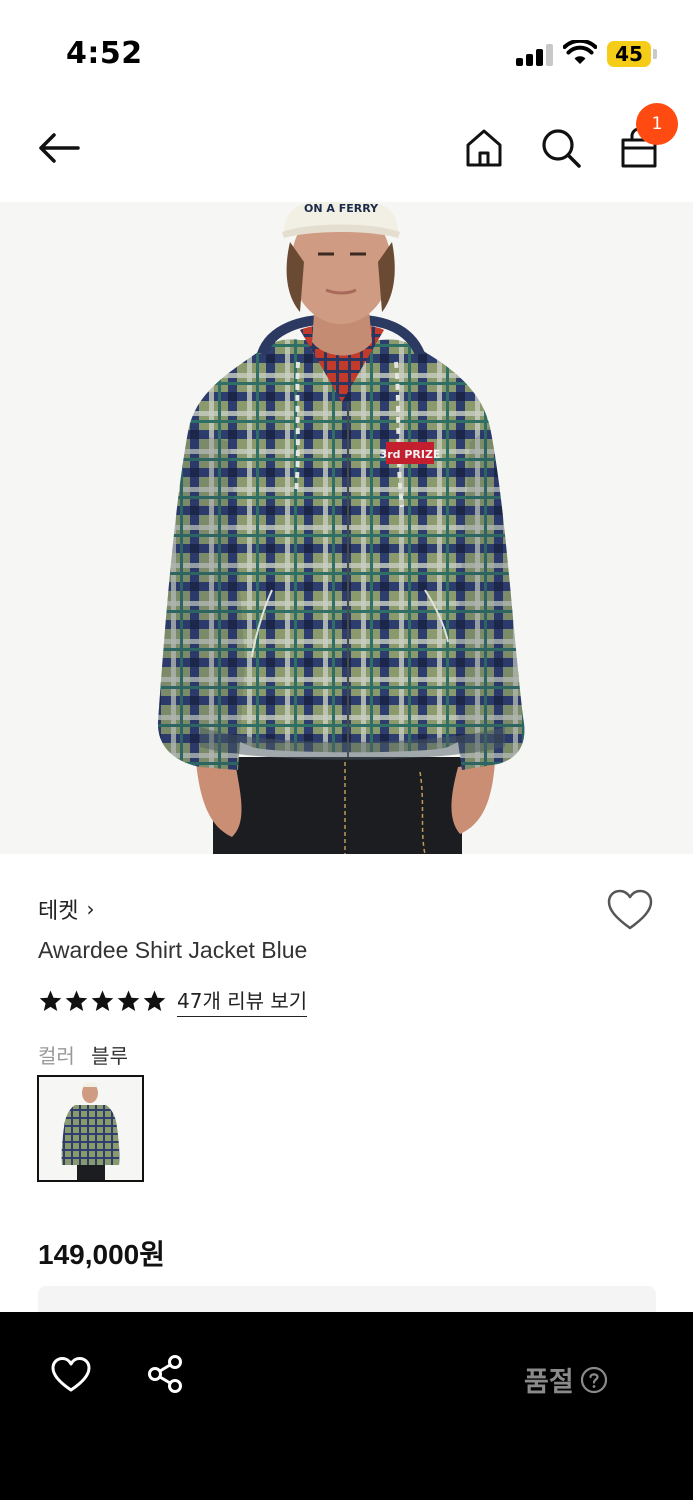 Image resolution: width=693 pixels, height=1500 pixels. I want to click on battery-level: 45, so click(629, 54).